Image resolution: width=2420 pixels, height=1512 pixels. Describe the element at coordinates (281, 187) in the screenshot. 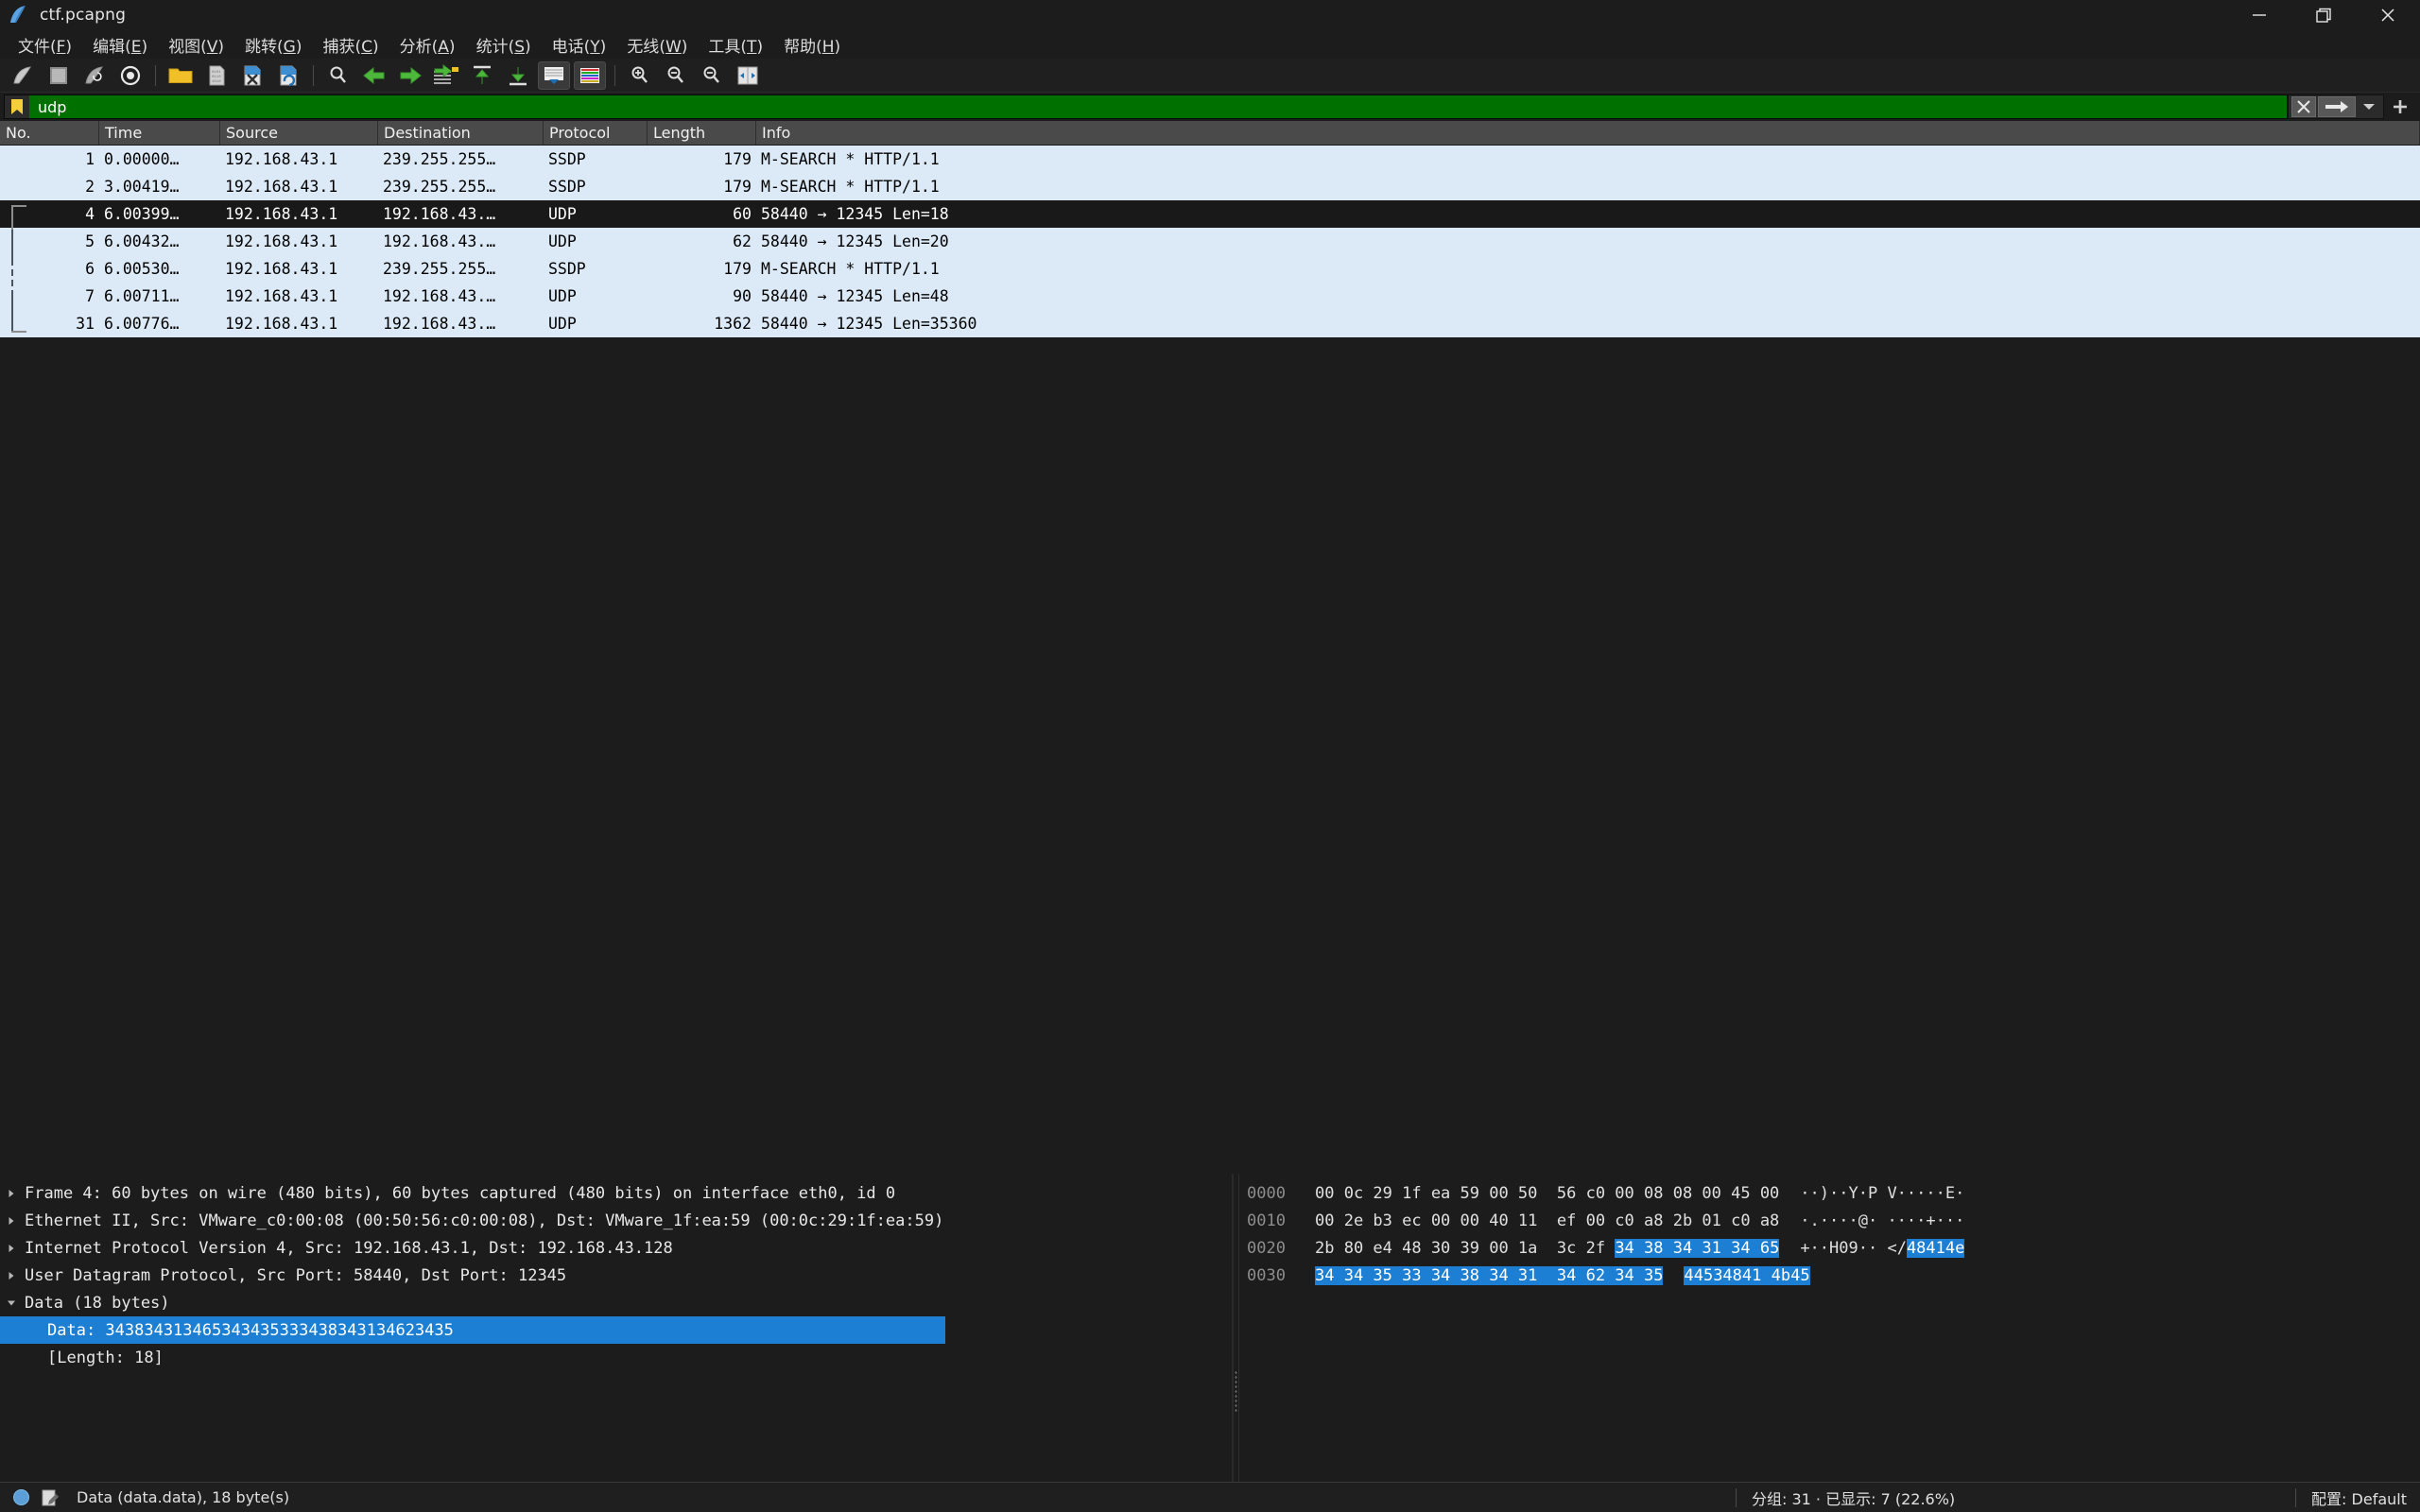

I see `cell-source: 192.168.43.1` at that location.